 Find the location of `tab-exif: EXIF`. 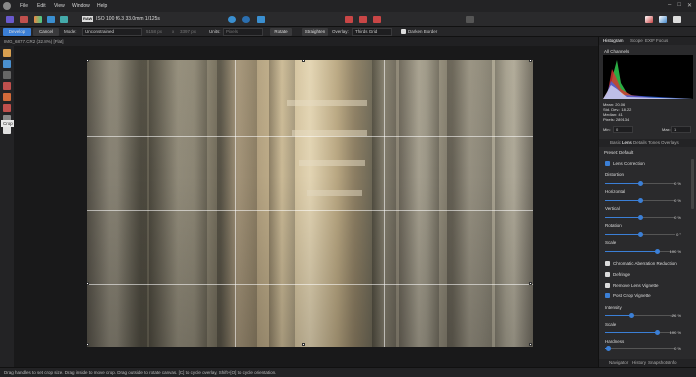

tab-exif: EXIF is located at coordinates (650, 40).